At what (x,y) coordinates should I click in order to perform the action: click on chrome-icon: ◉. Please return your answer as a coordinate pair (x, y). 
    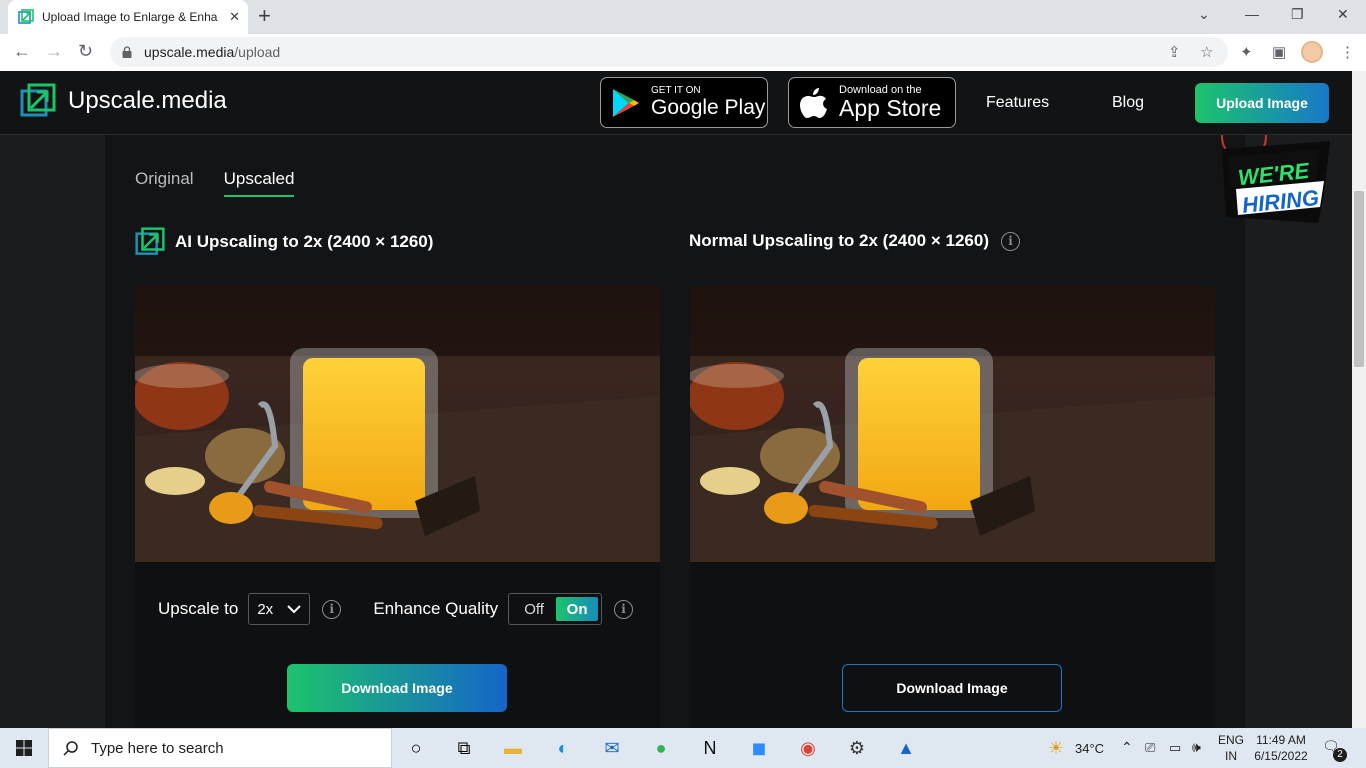
    Looking at the image, I should click on (808, 748).